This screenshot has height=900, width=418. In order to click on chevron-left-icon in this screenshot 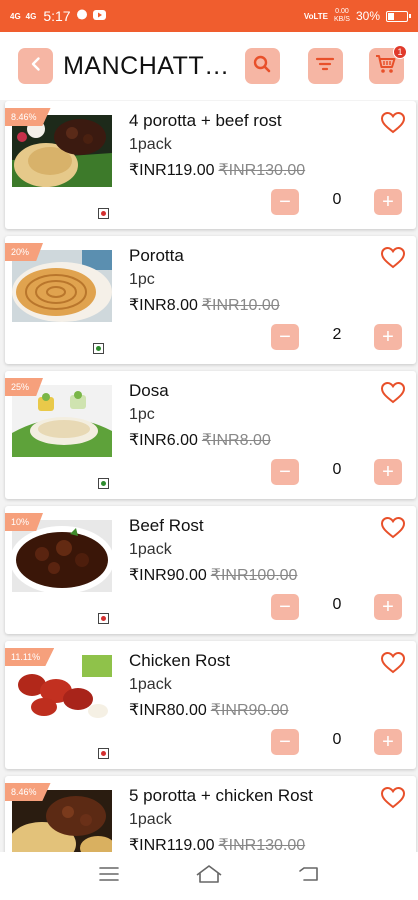, I will do `click(36, 66)`.